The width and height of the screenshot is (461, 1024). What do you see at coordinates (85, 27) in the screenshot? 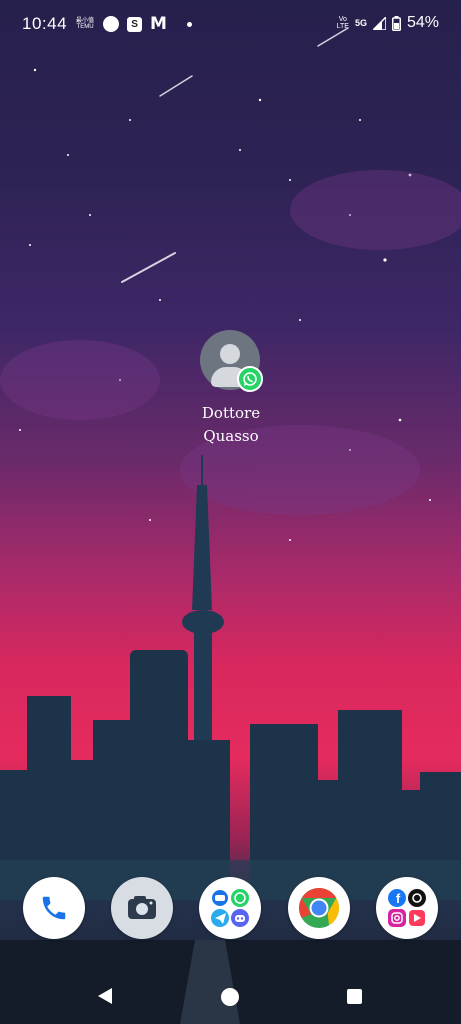
I see `mini-label-bottom: TEMU` at bounding box center [85, 27].